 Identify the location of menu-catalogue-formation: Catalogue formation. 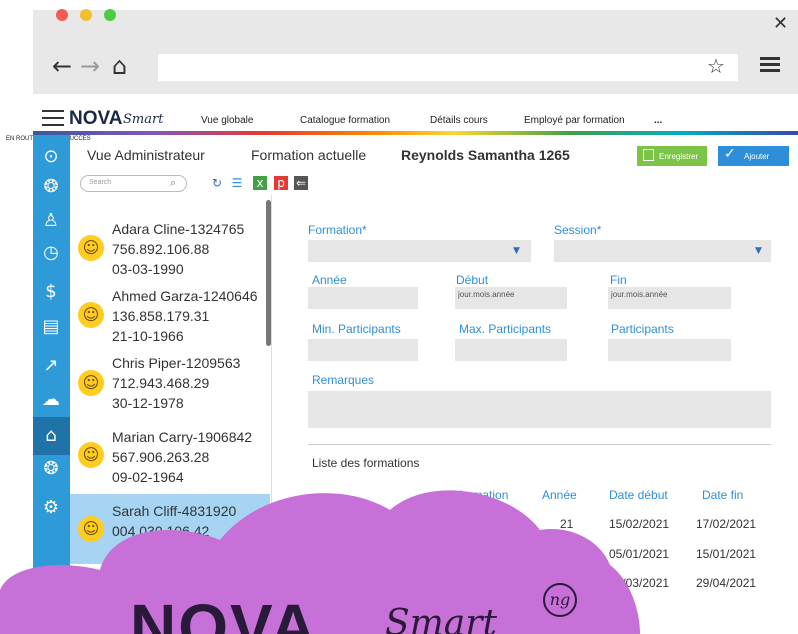
(345, 120).